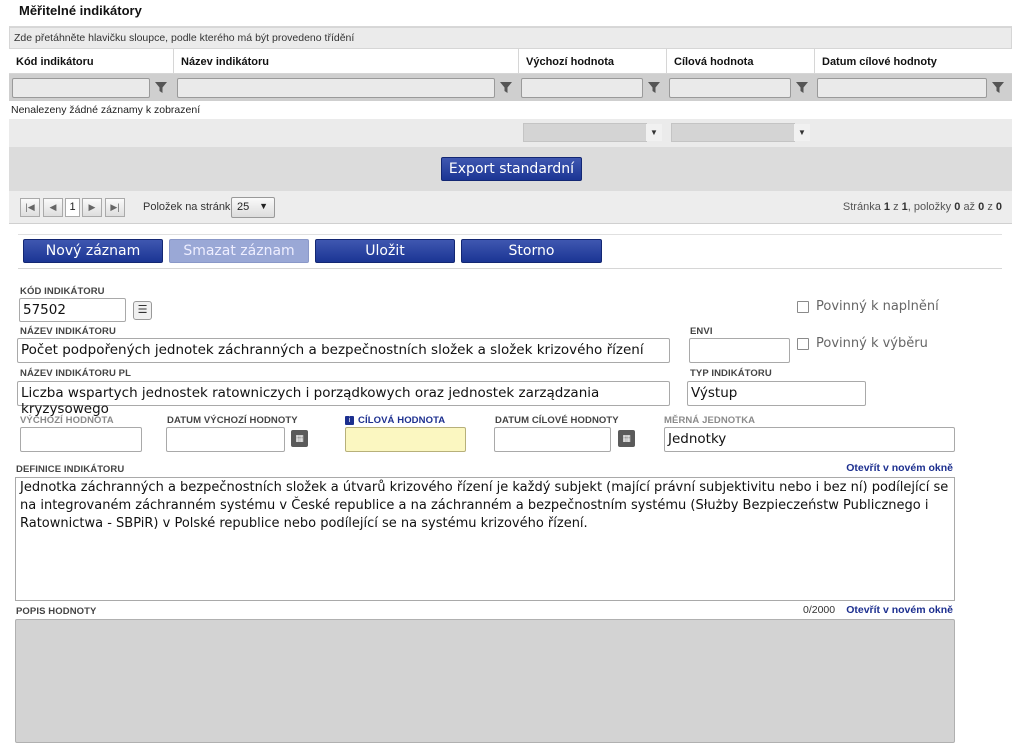 The height and width of the screenshot is (753, 1024). I want to click on summary-select-cilova, so click(733, 132).